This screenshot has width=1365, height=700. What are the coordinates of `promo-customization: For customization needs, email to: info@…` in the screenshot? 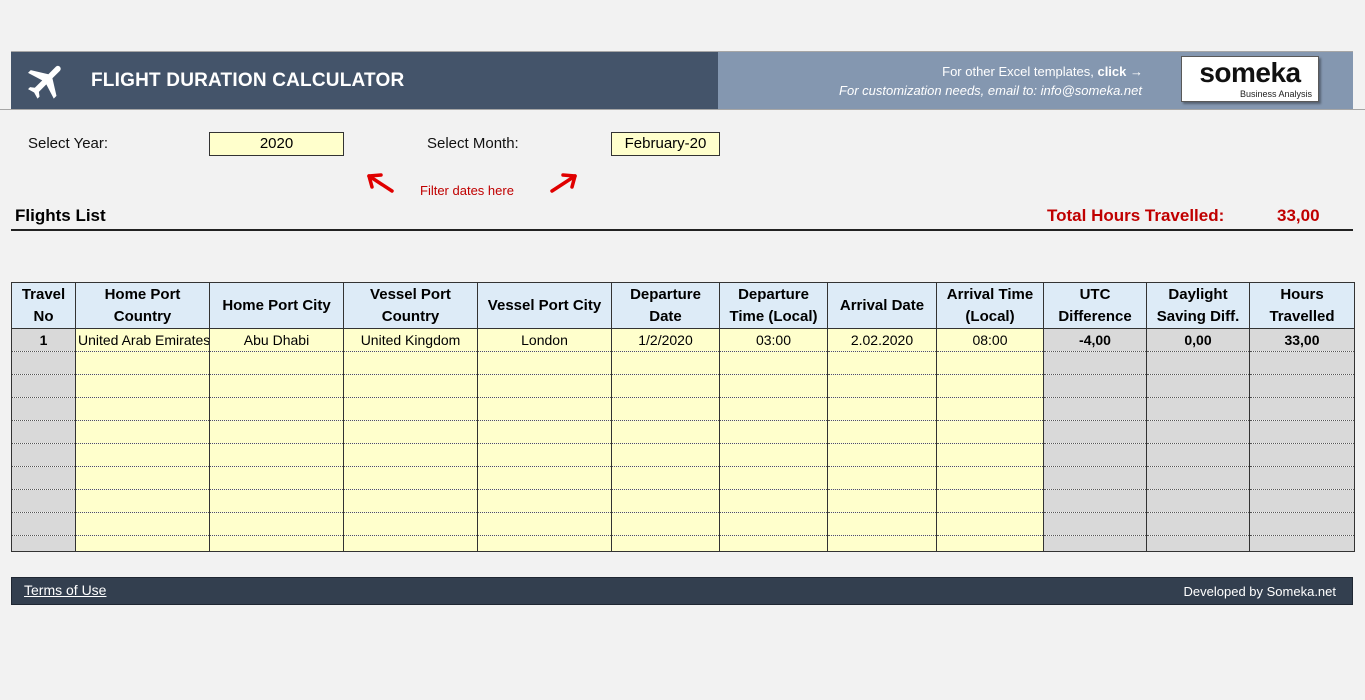 It's located at (990, 90).